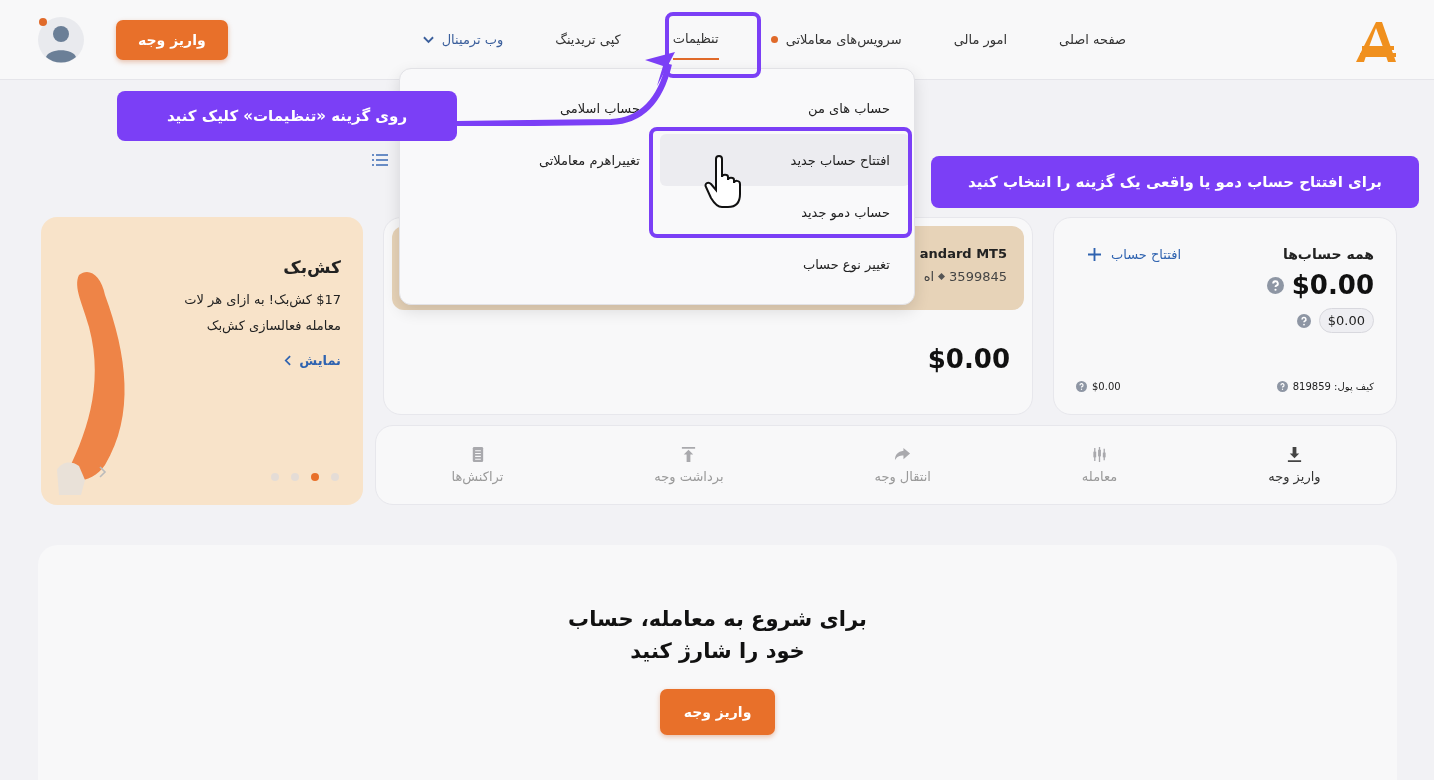 The image size is (1434, 780). Describe the element at coordinates (287, 116) in the screenshot. I see `callout-label: روی گزینه «تنظیمات» کلیک کنید` at that location.